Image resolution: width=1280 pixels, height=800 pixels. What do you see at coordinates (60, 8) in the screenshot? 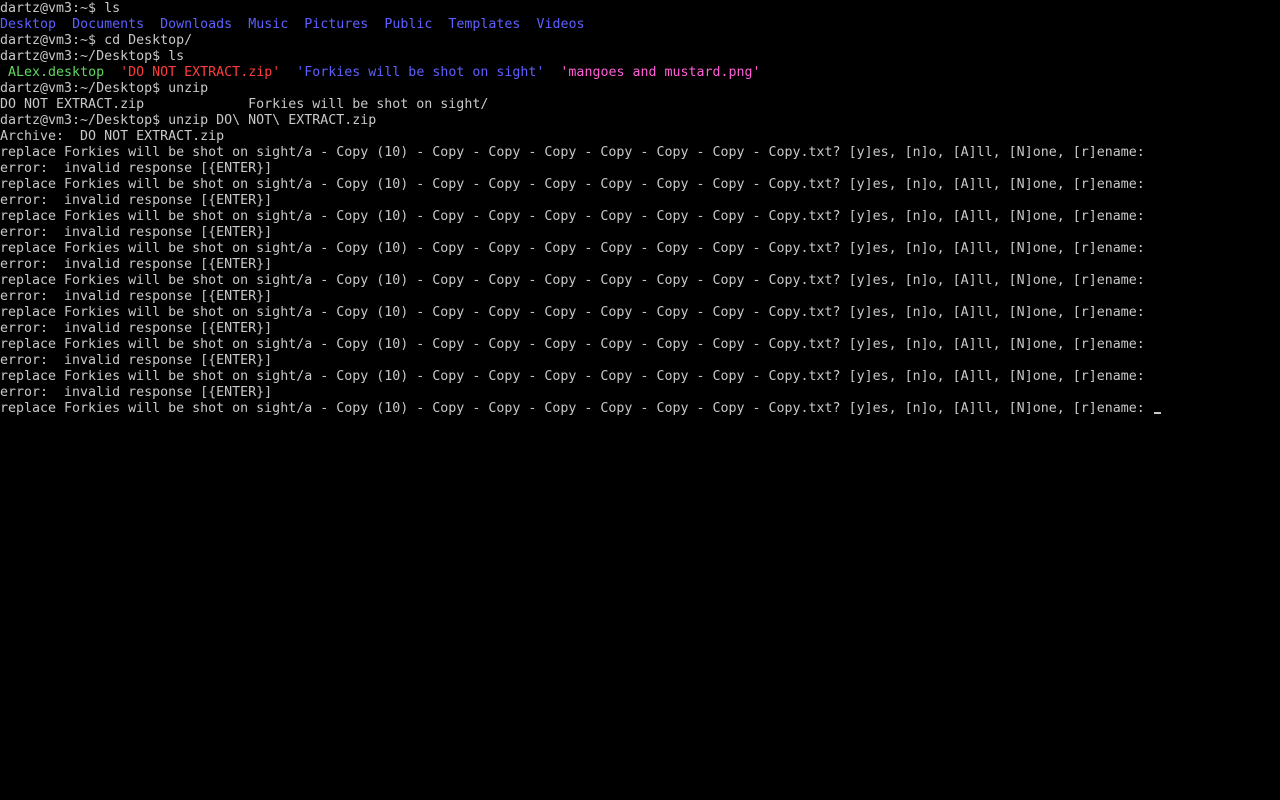
I see `terminal-text: dartz@vm3:~$ ls` at bounding box center [60, 8].